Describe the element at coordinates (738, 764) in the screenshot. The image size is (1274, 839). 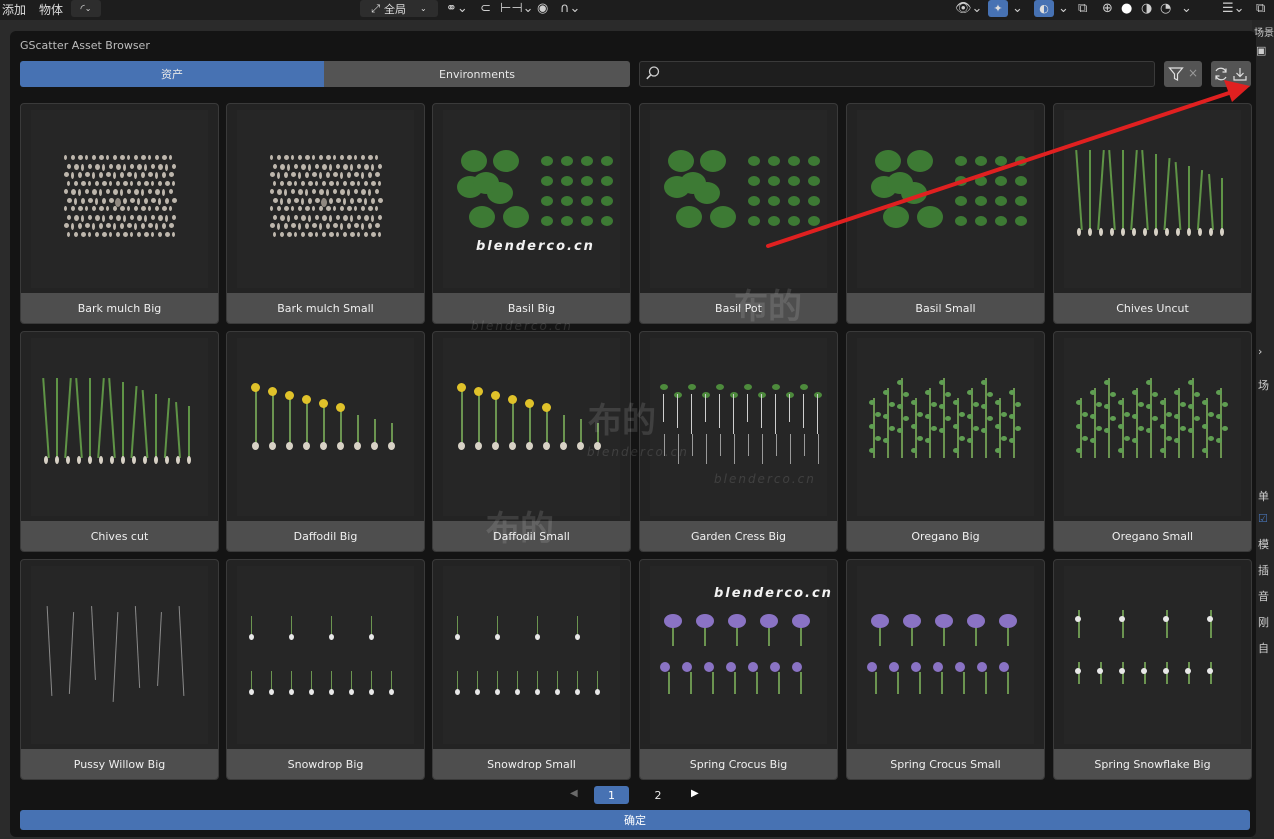
I see `asset-label: Spring Crocus Big` at that location.